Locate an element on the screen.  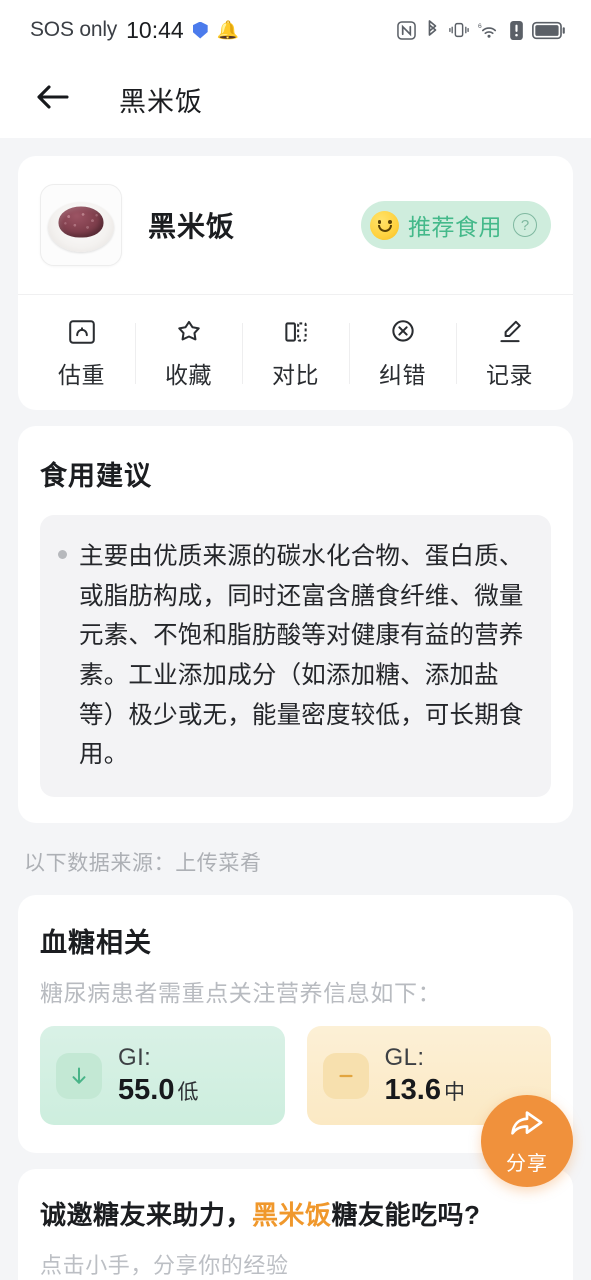
star-icon is located at coordinates (189, 332).